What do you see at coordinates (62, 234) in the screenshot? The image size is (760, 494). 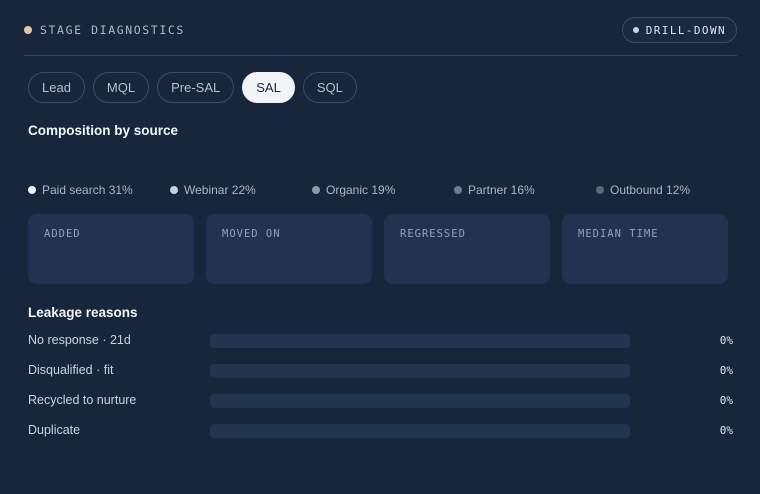 I see `stat-label-added: ADDED` at bounding box center [62, 234].